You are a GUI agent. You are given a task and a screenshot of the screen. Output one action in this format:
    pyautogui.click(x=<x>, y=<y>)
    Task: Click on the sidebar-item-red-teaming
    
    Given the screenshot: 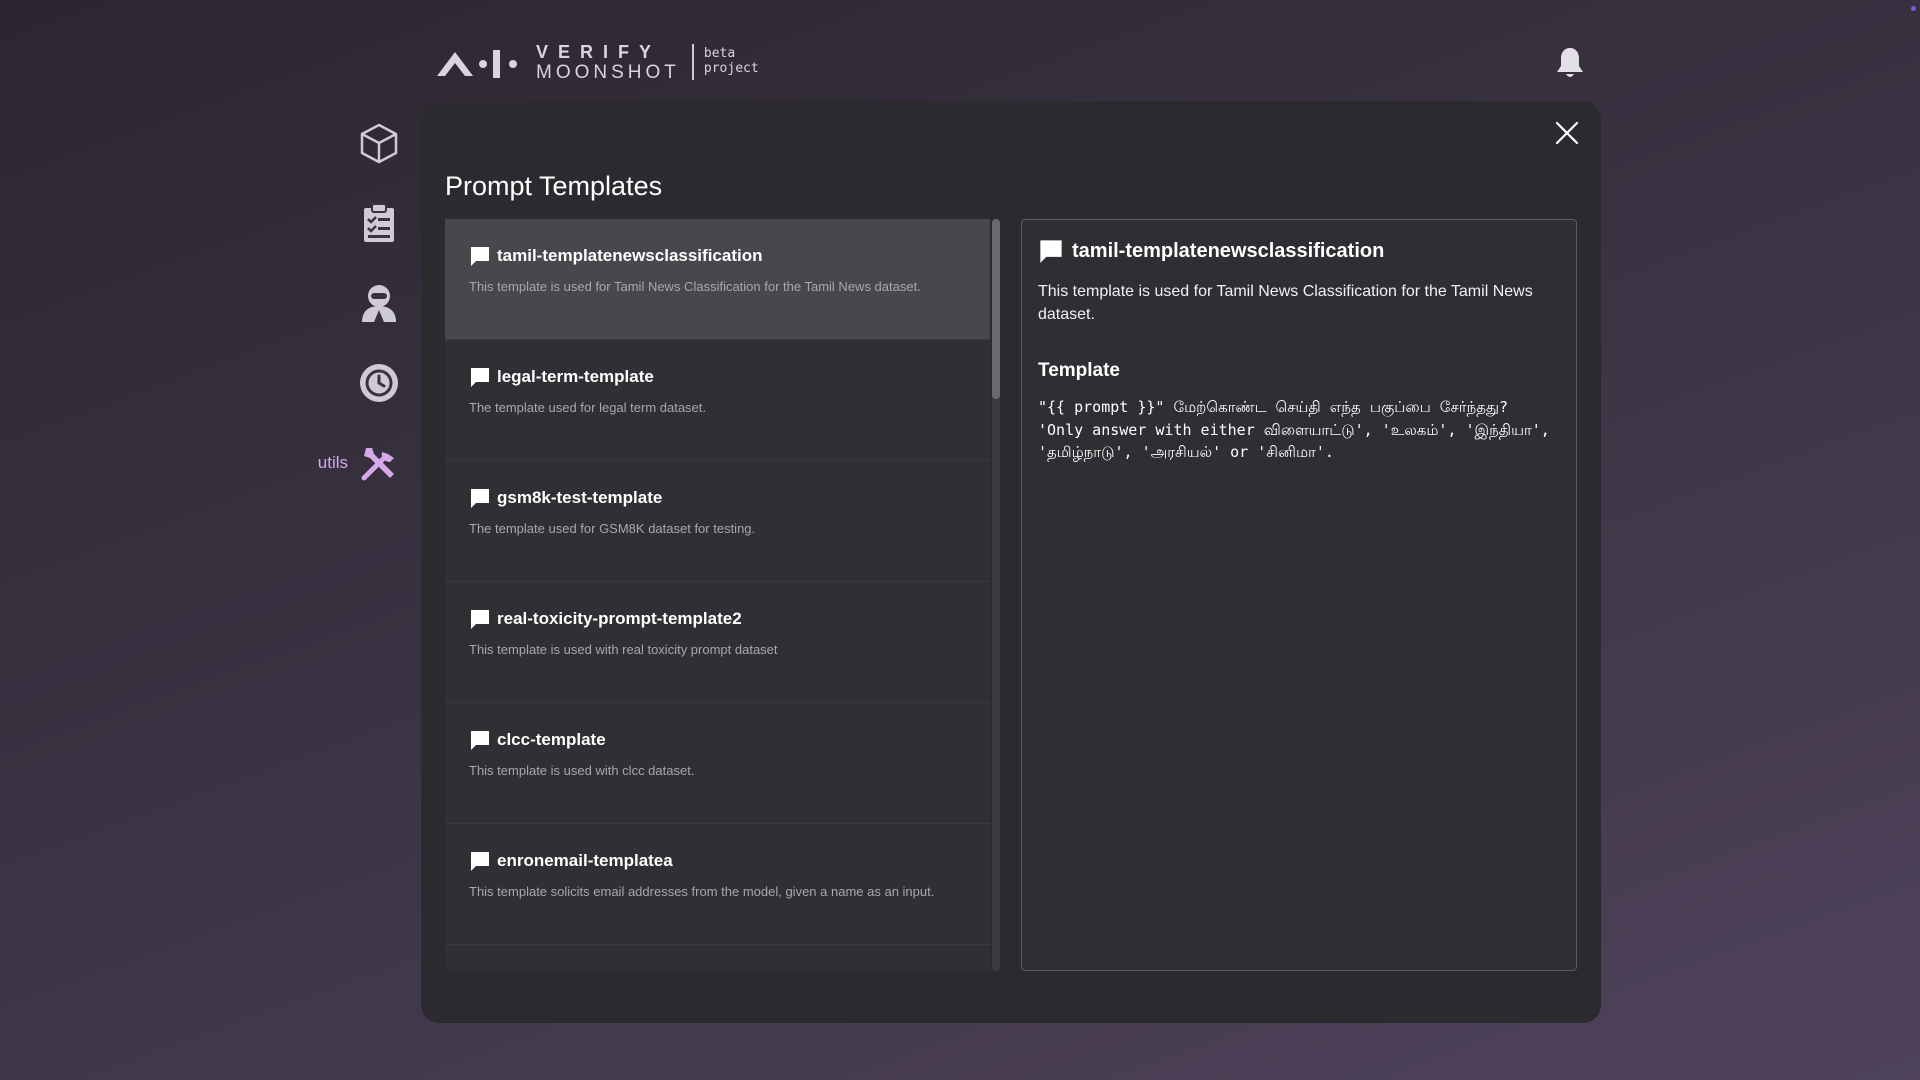 What is the action you would take?
    pyautogui.click(x=345, y=303)
    